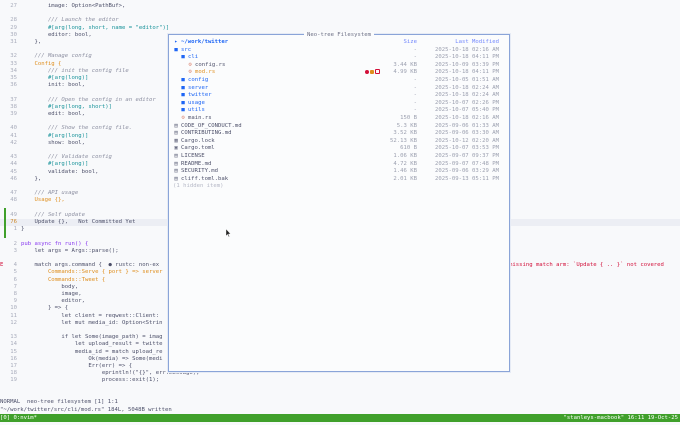 This screenshot has width=680, height=425. Describe the element at coordinates (338, 66) in the screenshot. I see `tree-row: ⚙ config.rs 3.44 KB 2025-10-09 03:39 PM` at that location.